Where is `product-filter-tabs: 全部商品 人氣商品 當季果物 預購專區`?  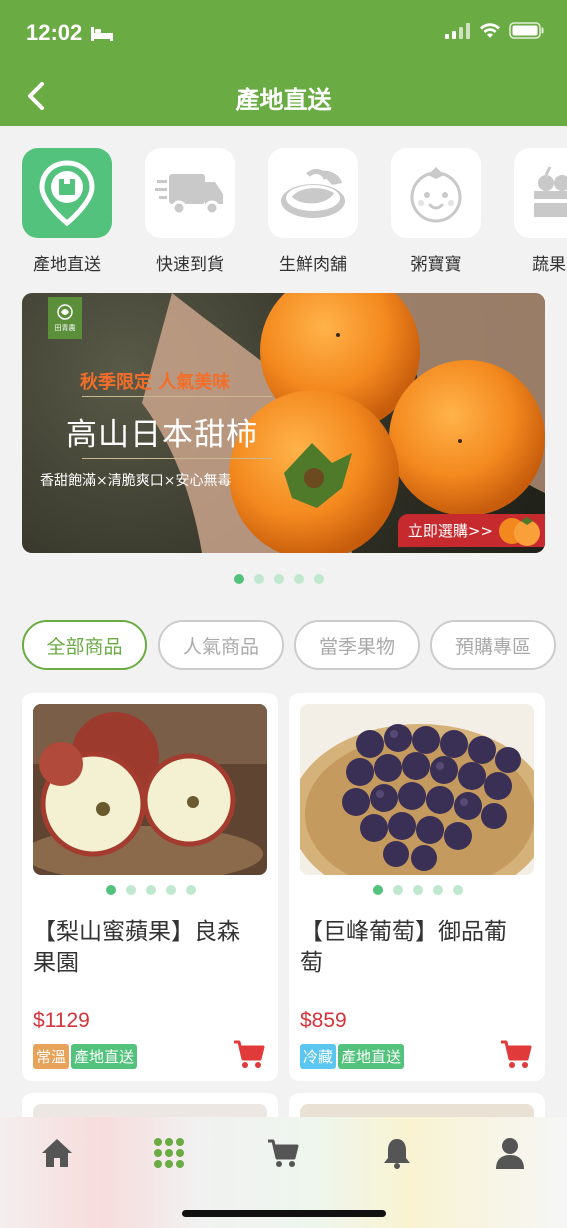
product-filter-tabs: 全部商品 人氣商品 當季果物 預購專區 is located at coordinates (294, 646).